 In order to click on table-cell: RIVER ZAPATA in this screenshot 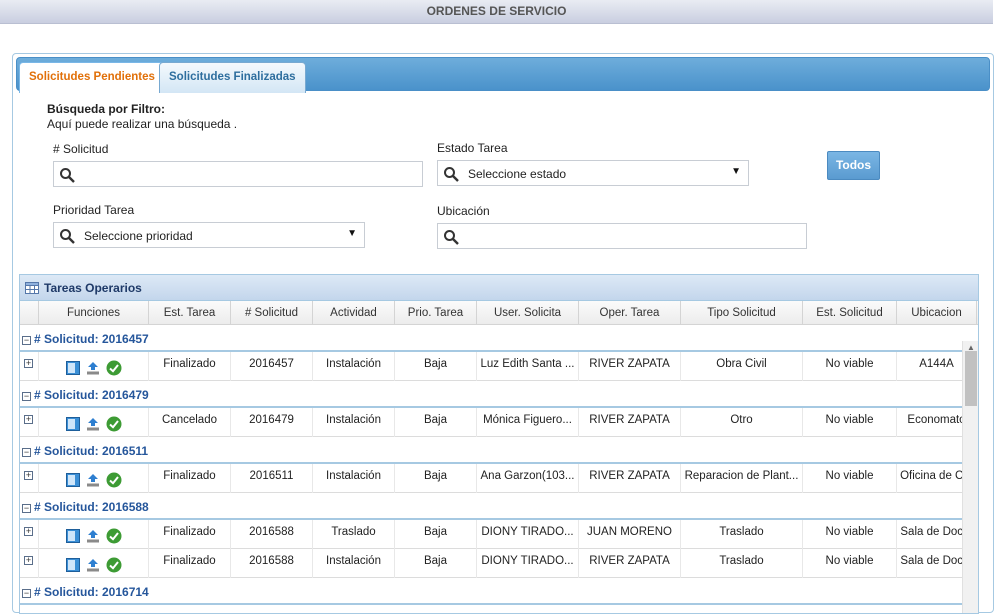, I will do `click(630, 478)`.